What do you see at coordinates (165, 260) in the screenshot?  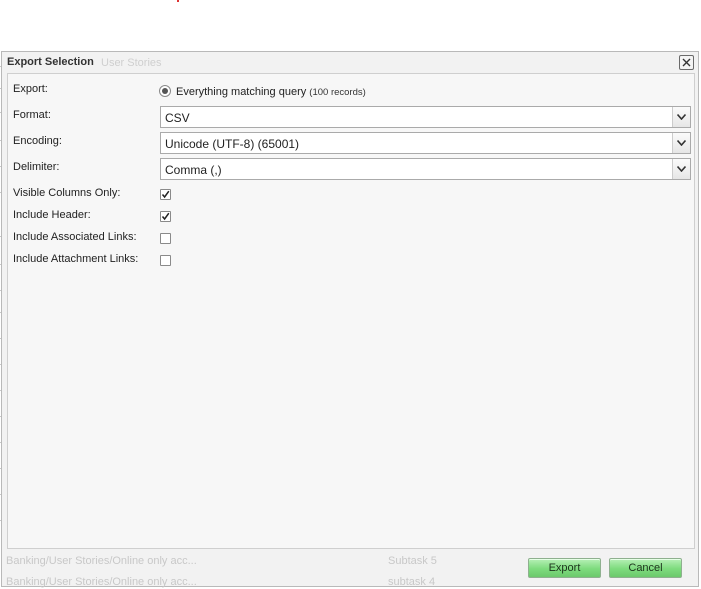 I see `attachment-links-checkbox` at bounding box center [165, 260].